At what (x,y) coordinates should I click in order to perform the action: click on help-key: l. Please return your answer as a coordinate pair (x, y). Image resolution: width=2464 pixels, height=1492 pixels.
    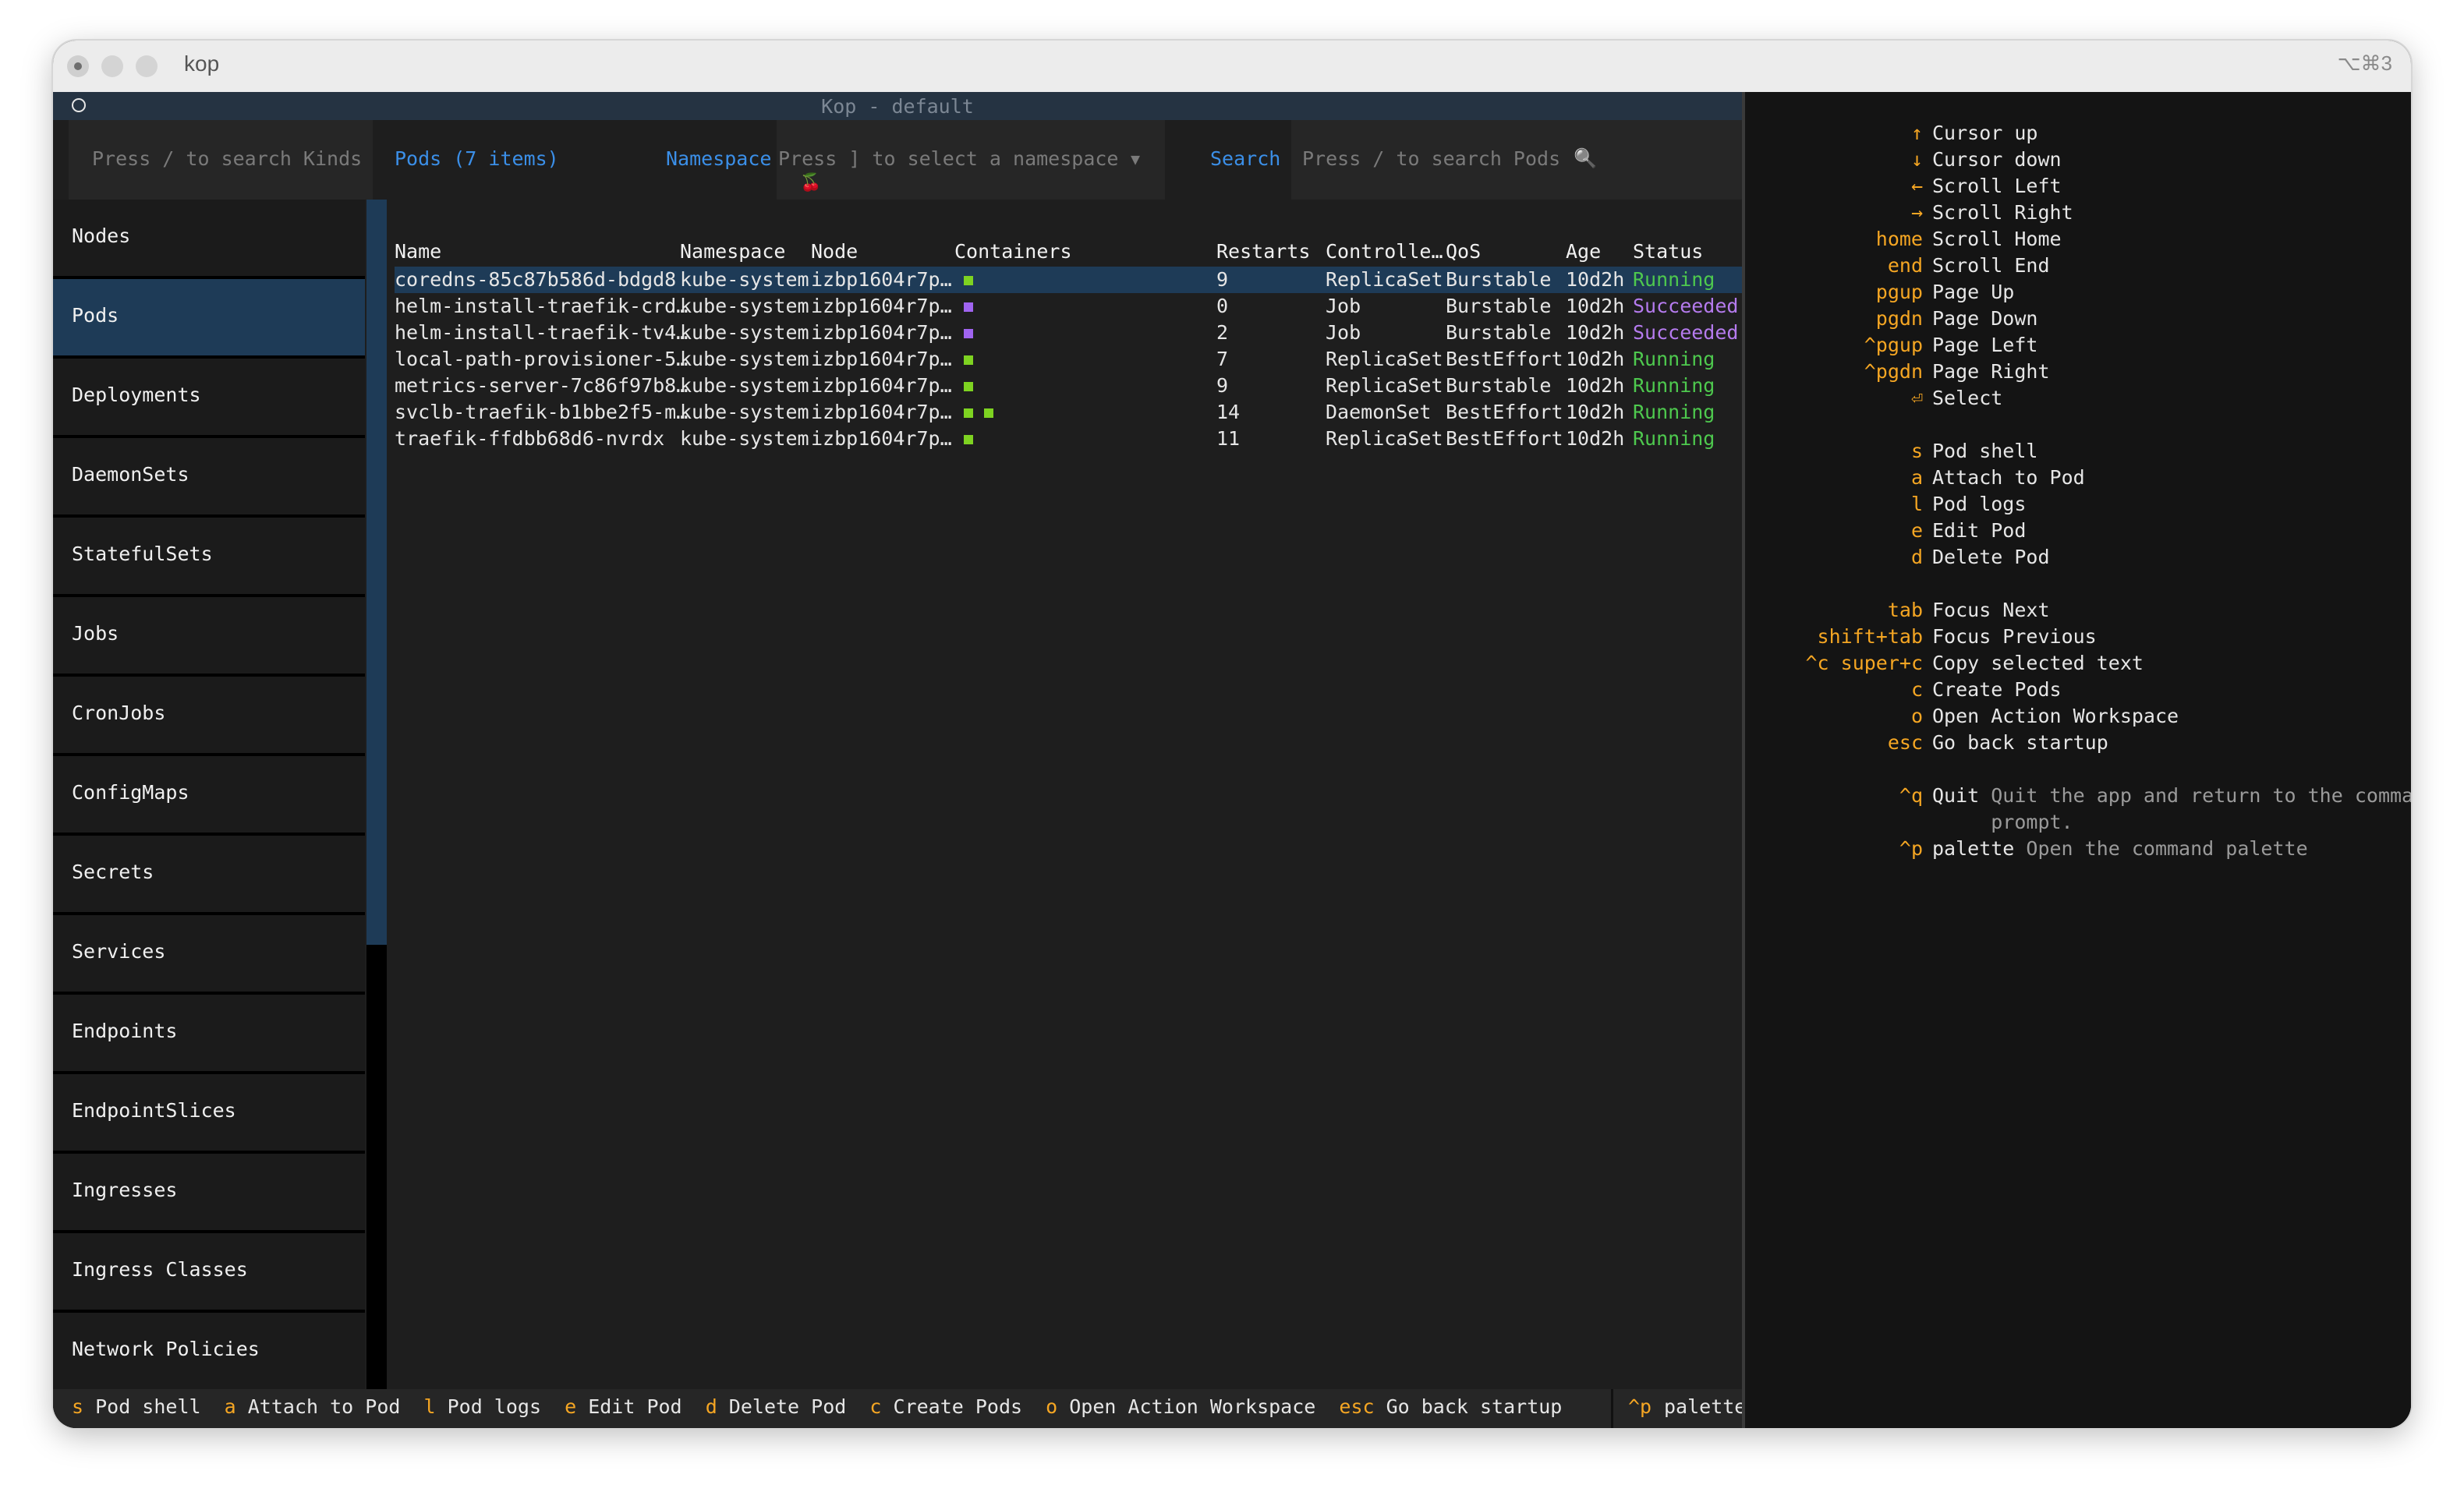
    Looking at the image, I should click on (1917, 504).